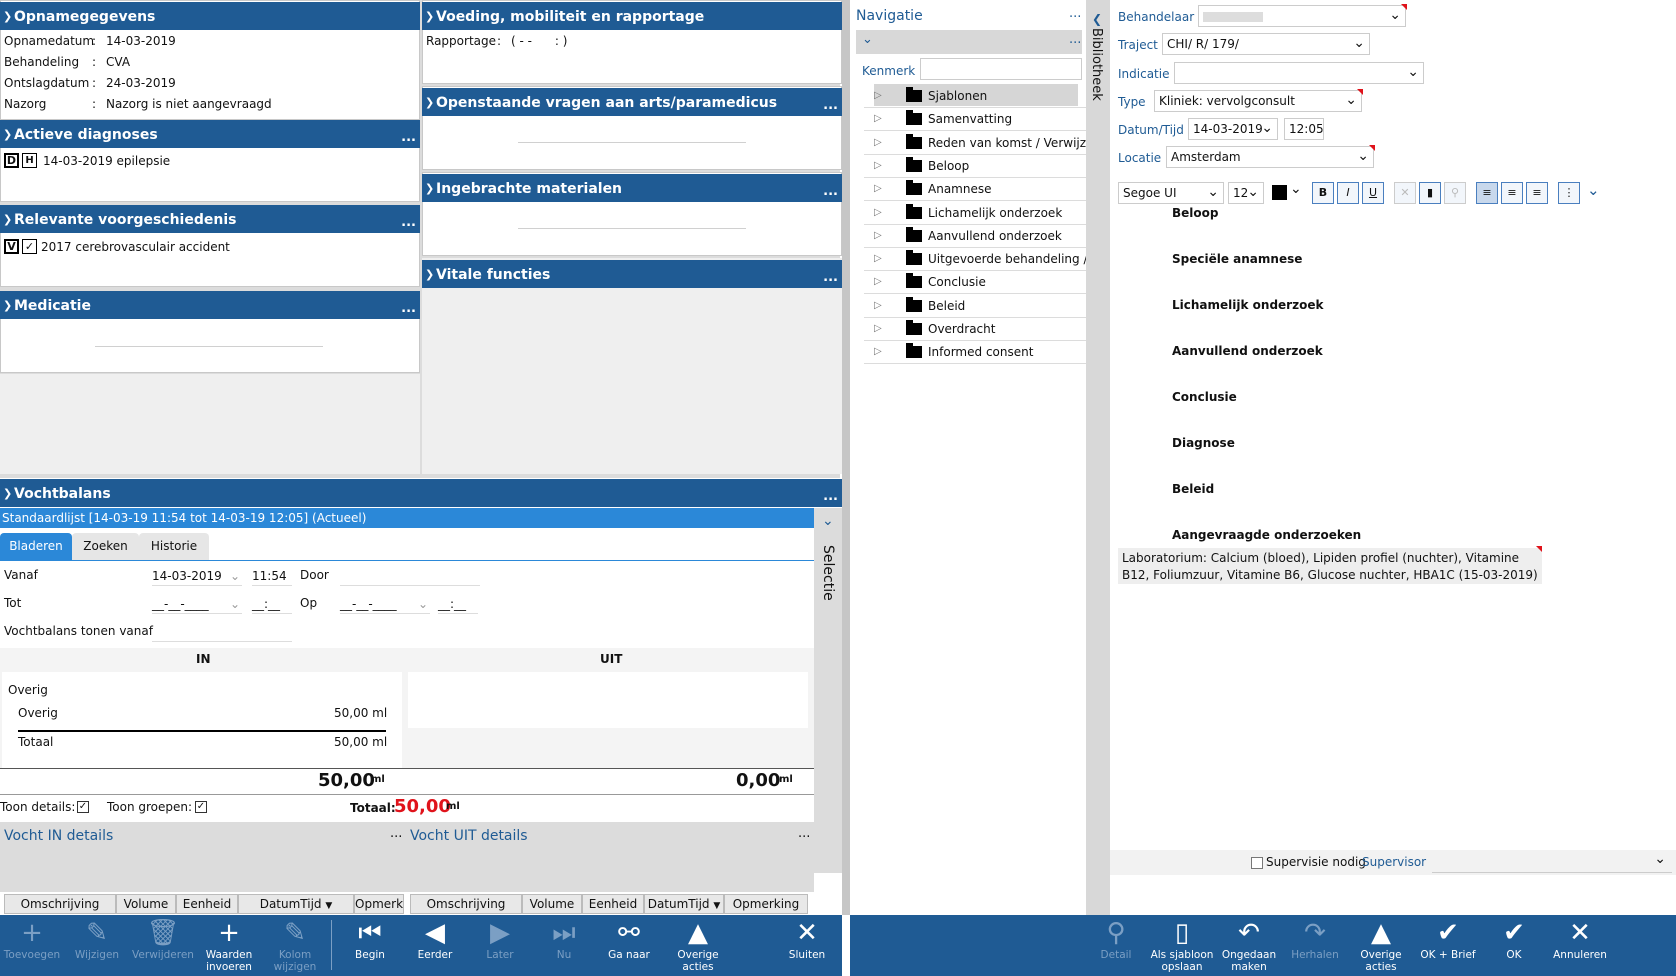 Image resolution: width=1676 pixels, height=976 pixels. I want to click on nav-item: ▷ Beleid, so click(978, 306).